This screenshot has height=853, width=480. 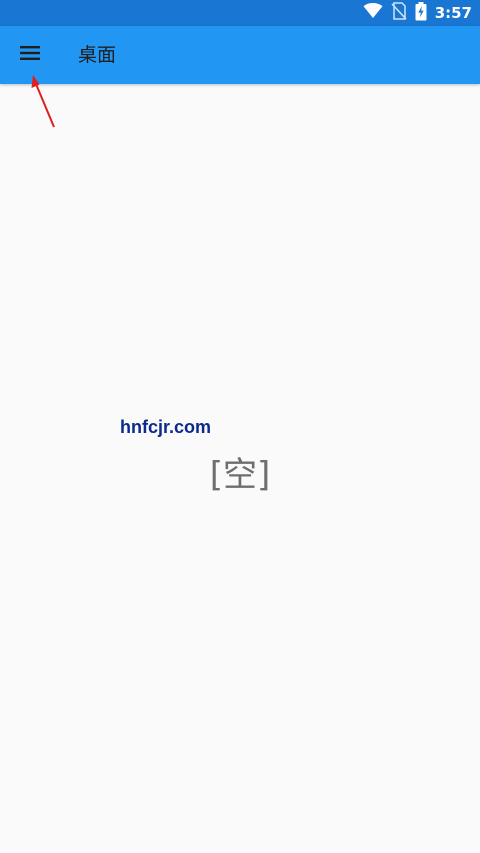 I want to click on menu-button, so click(x=30, y=55).